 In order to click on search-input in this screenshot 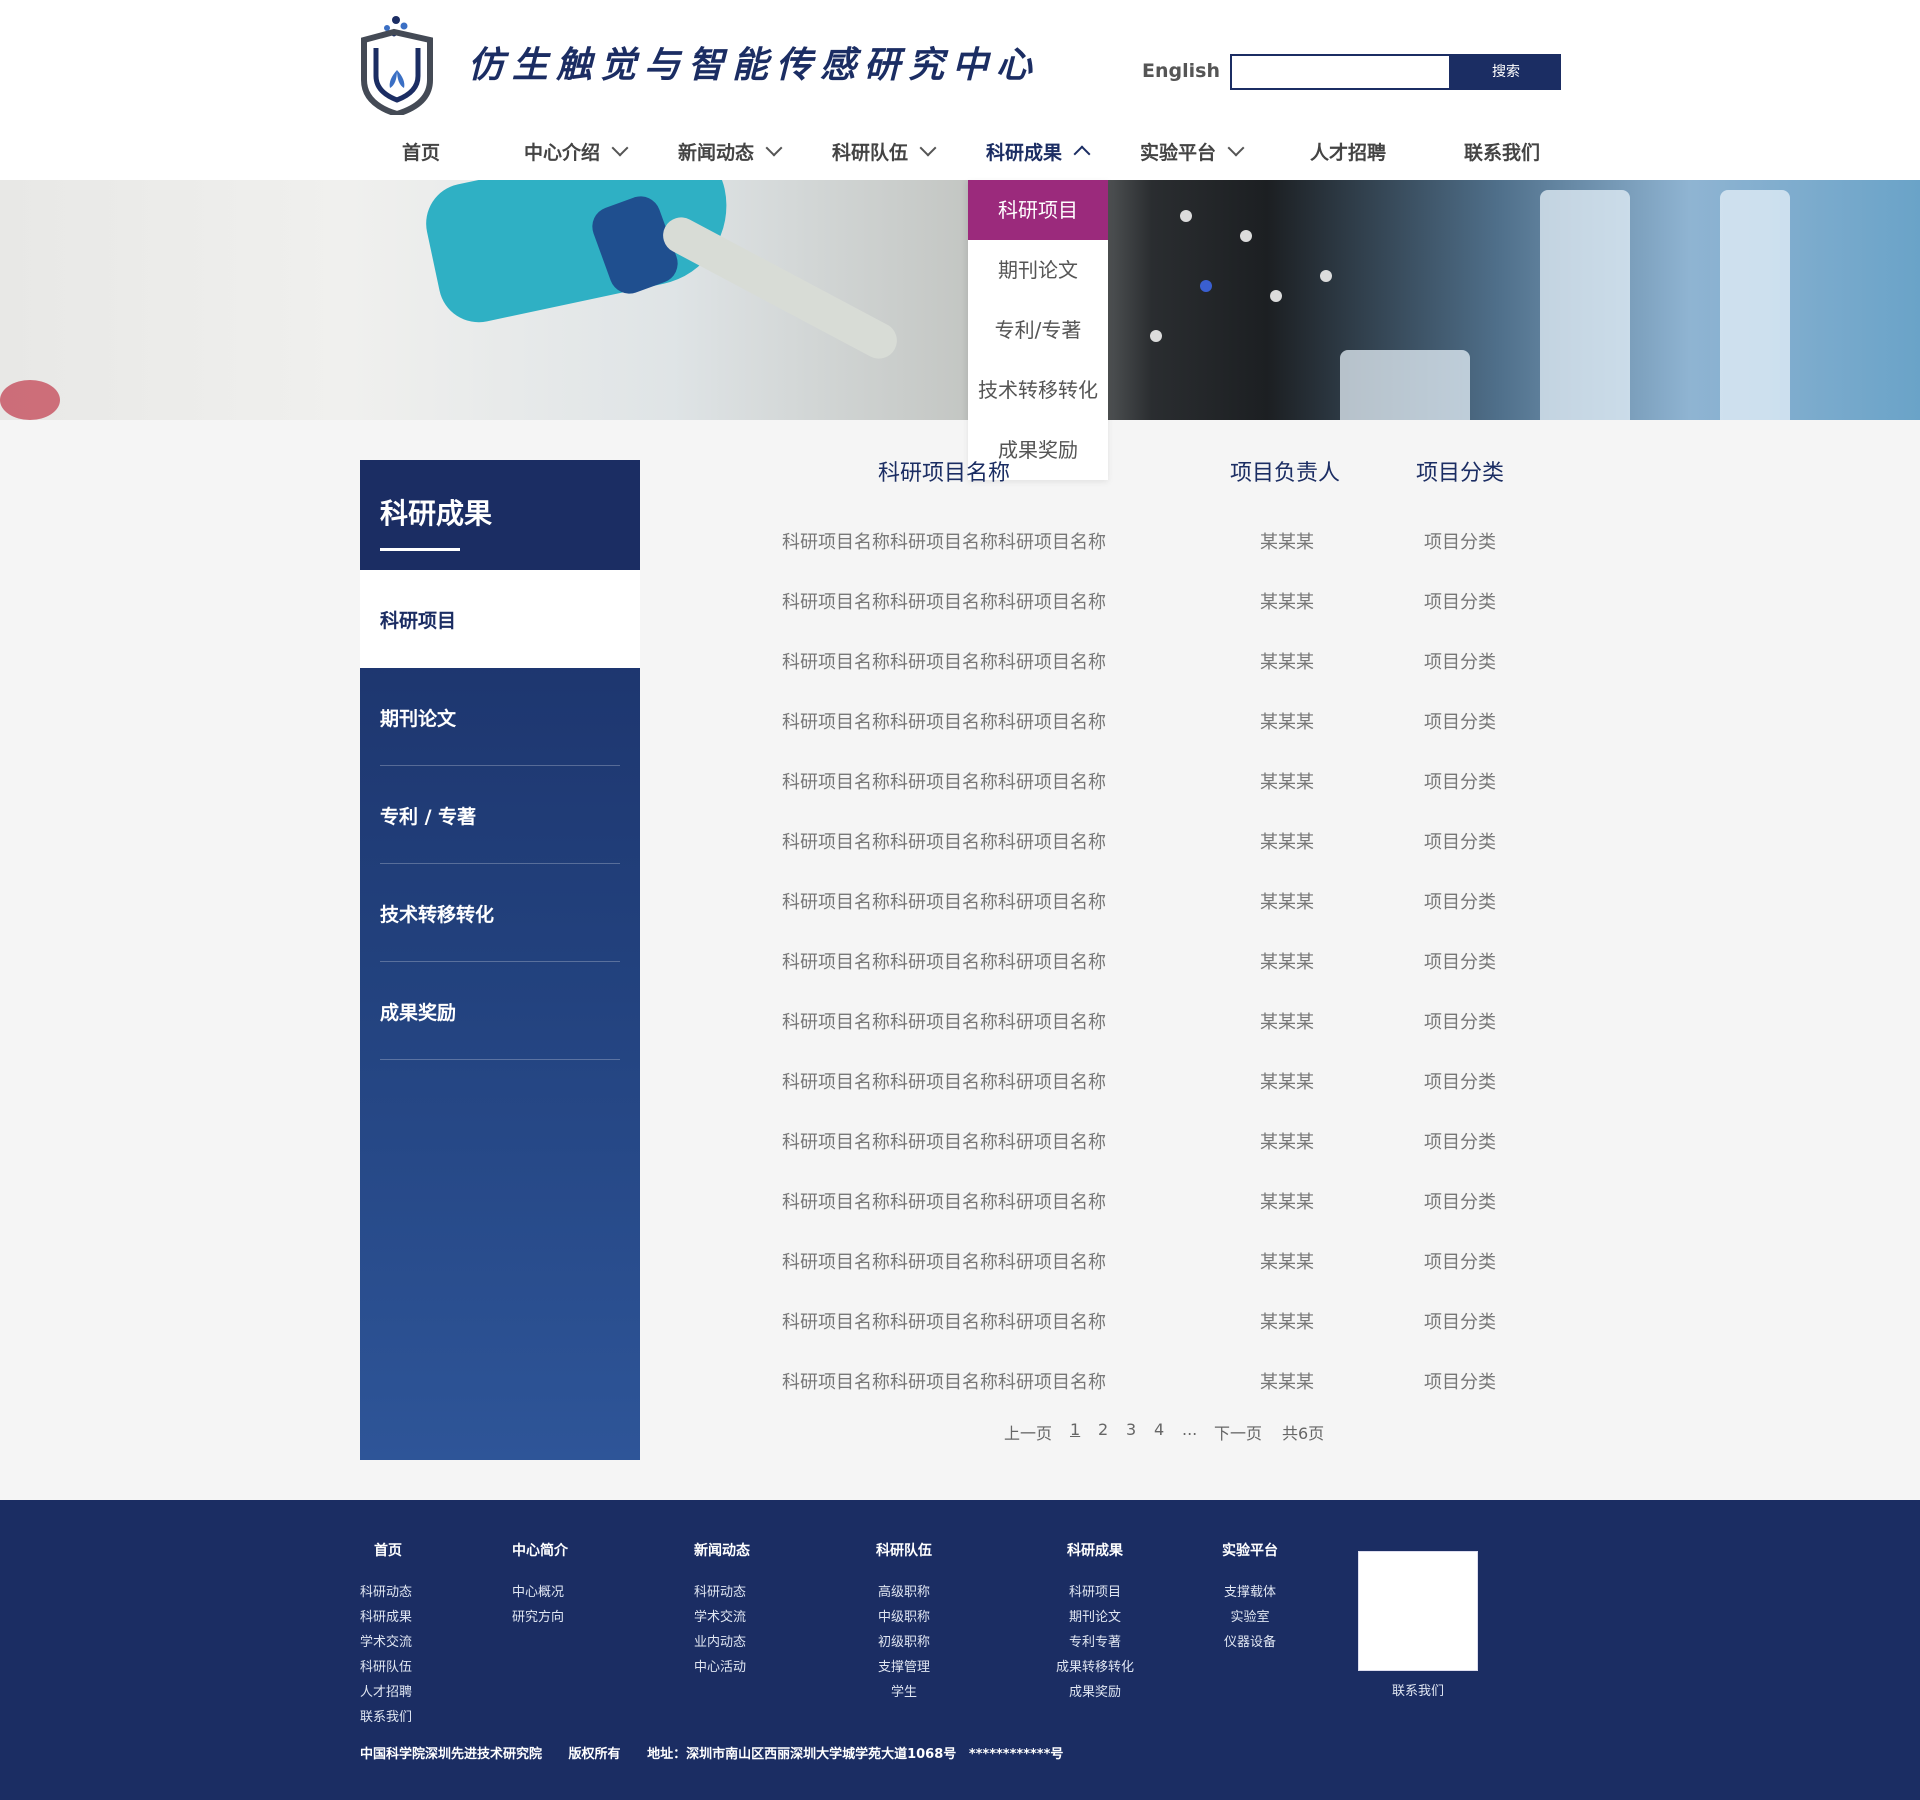, I will do `click(1340, 72)`.